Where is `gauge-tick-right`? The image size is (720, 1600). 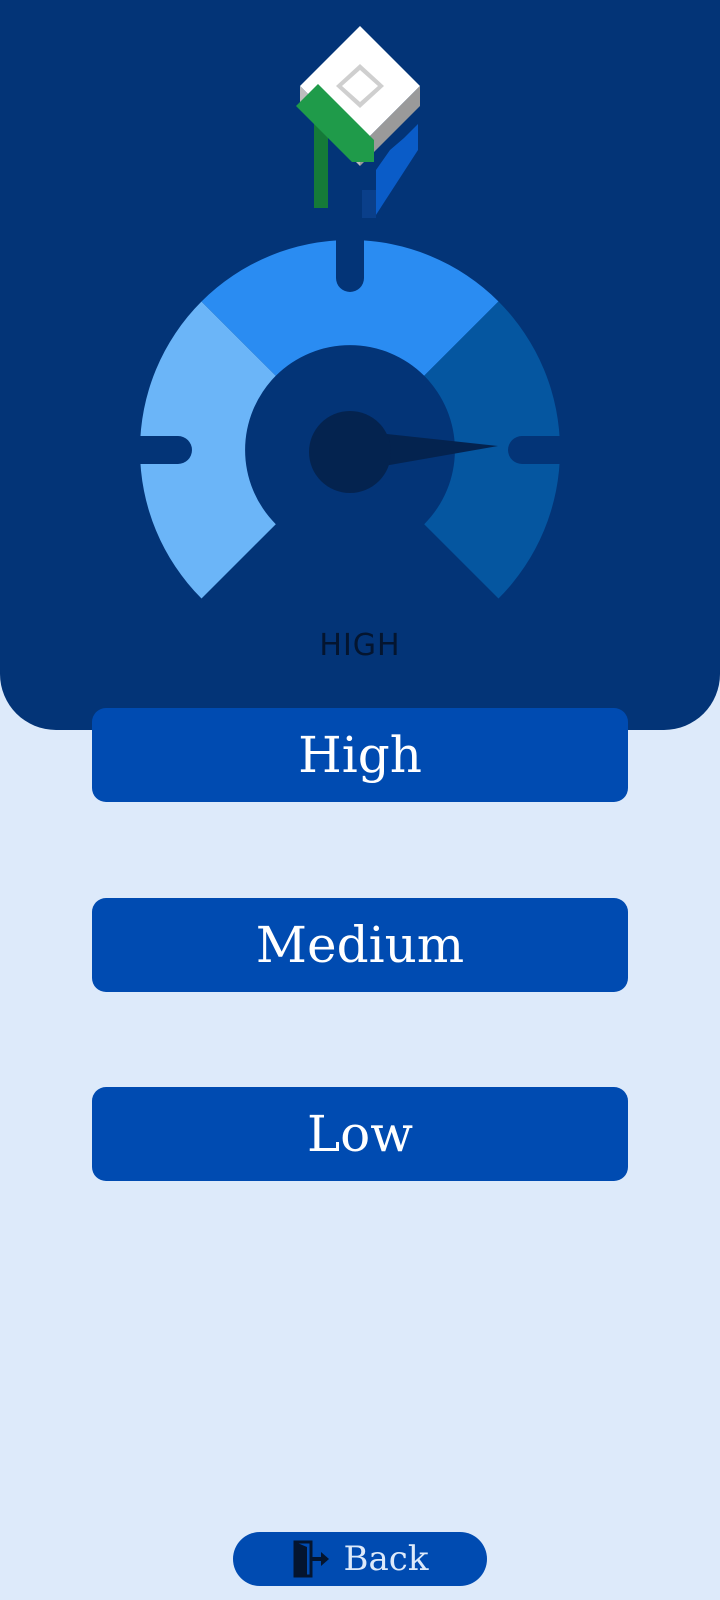
gauge-tick-right is located at coordinates (544, 450).